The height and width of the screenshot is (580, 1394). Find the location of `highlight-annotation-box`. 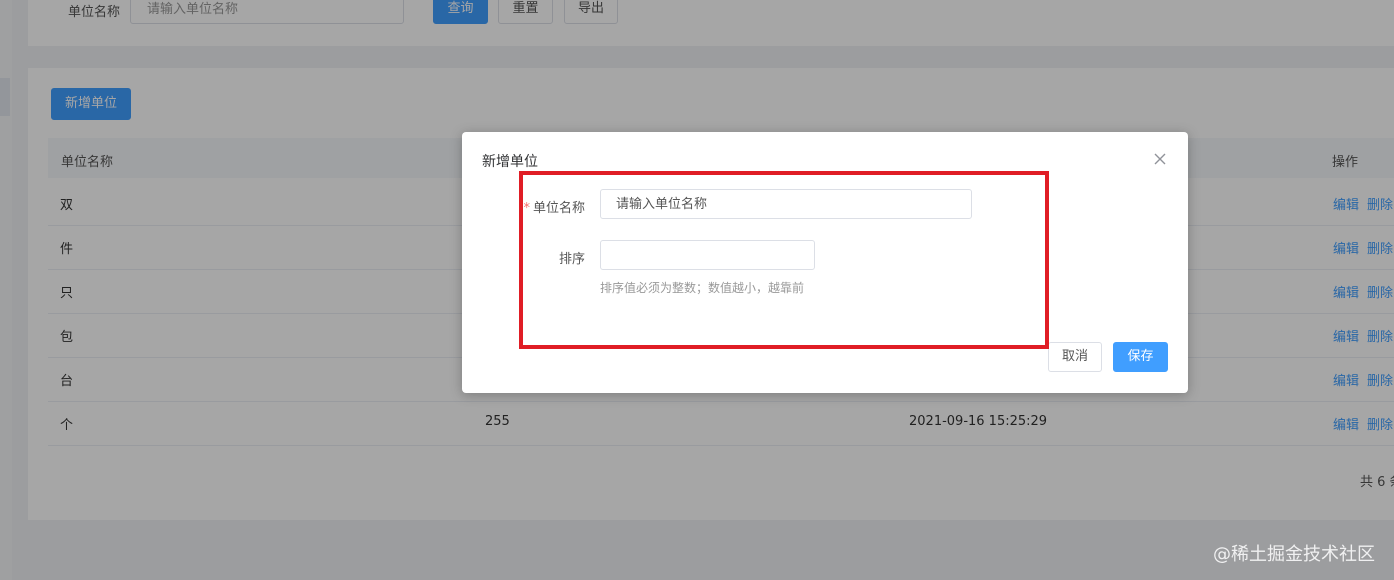

highlight-annotation-box is located at coordinates (784, 260).